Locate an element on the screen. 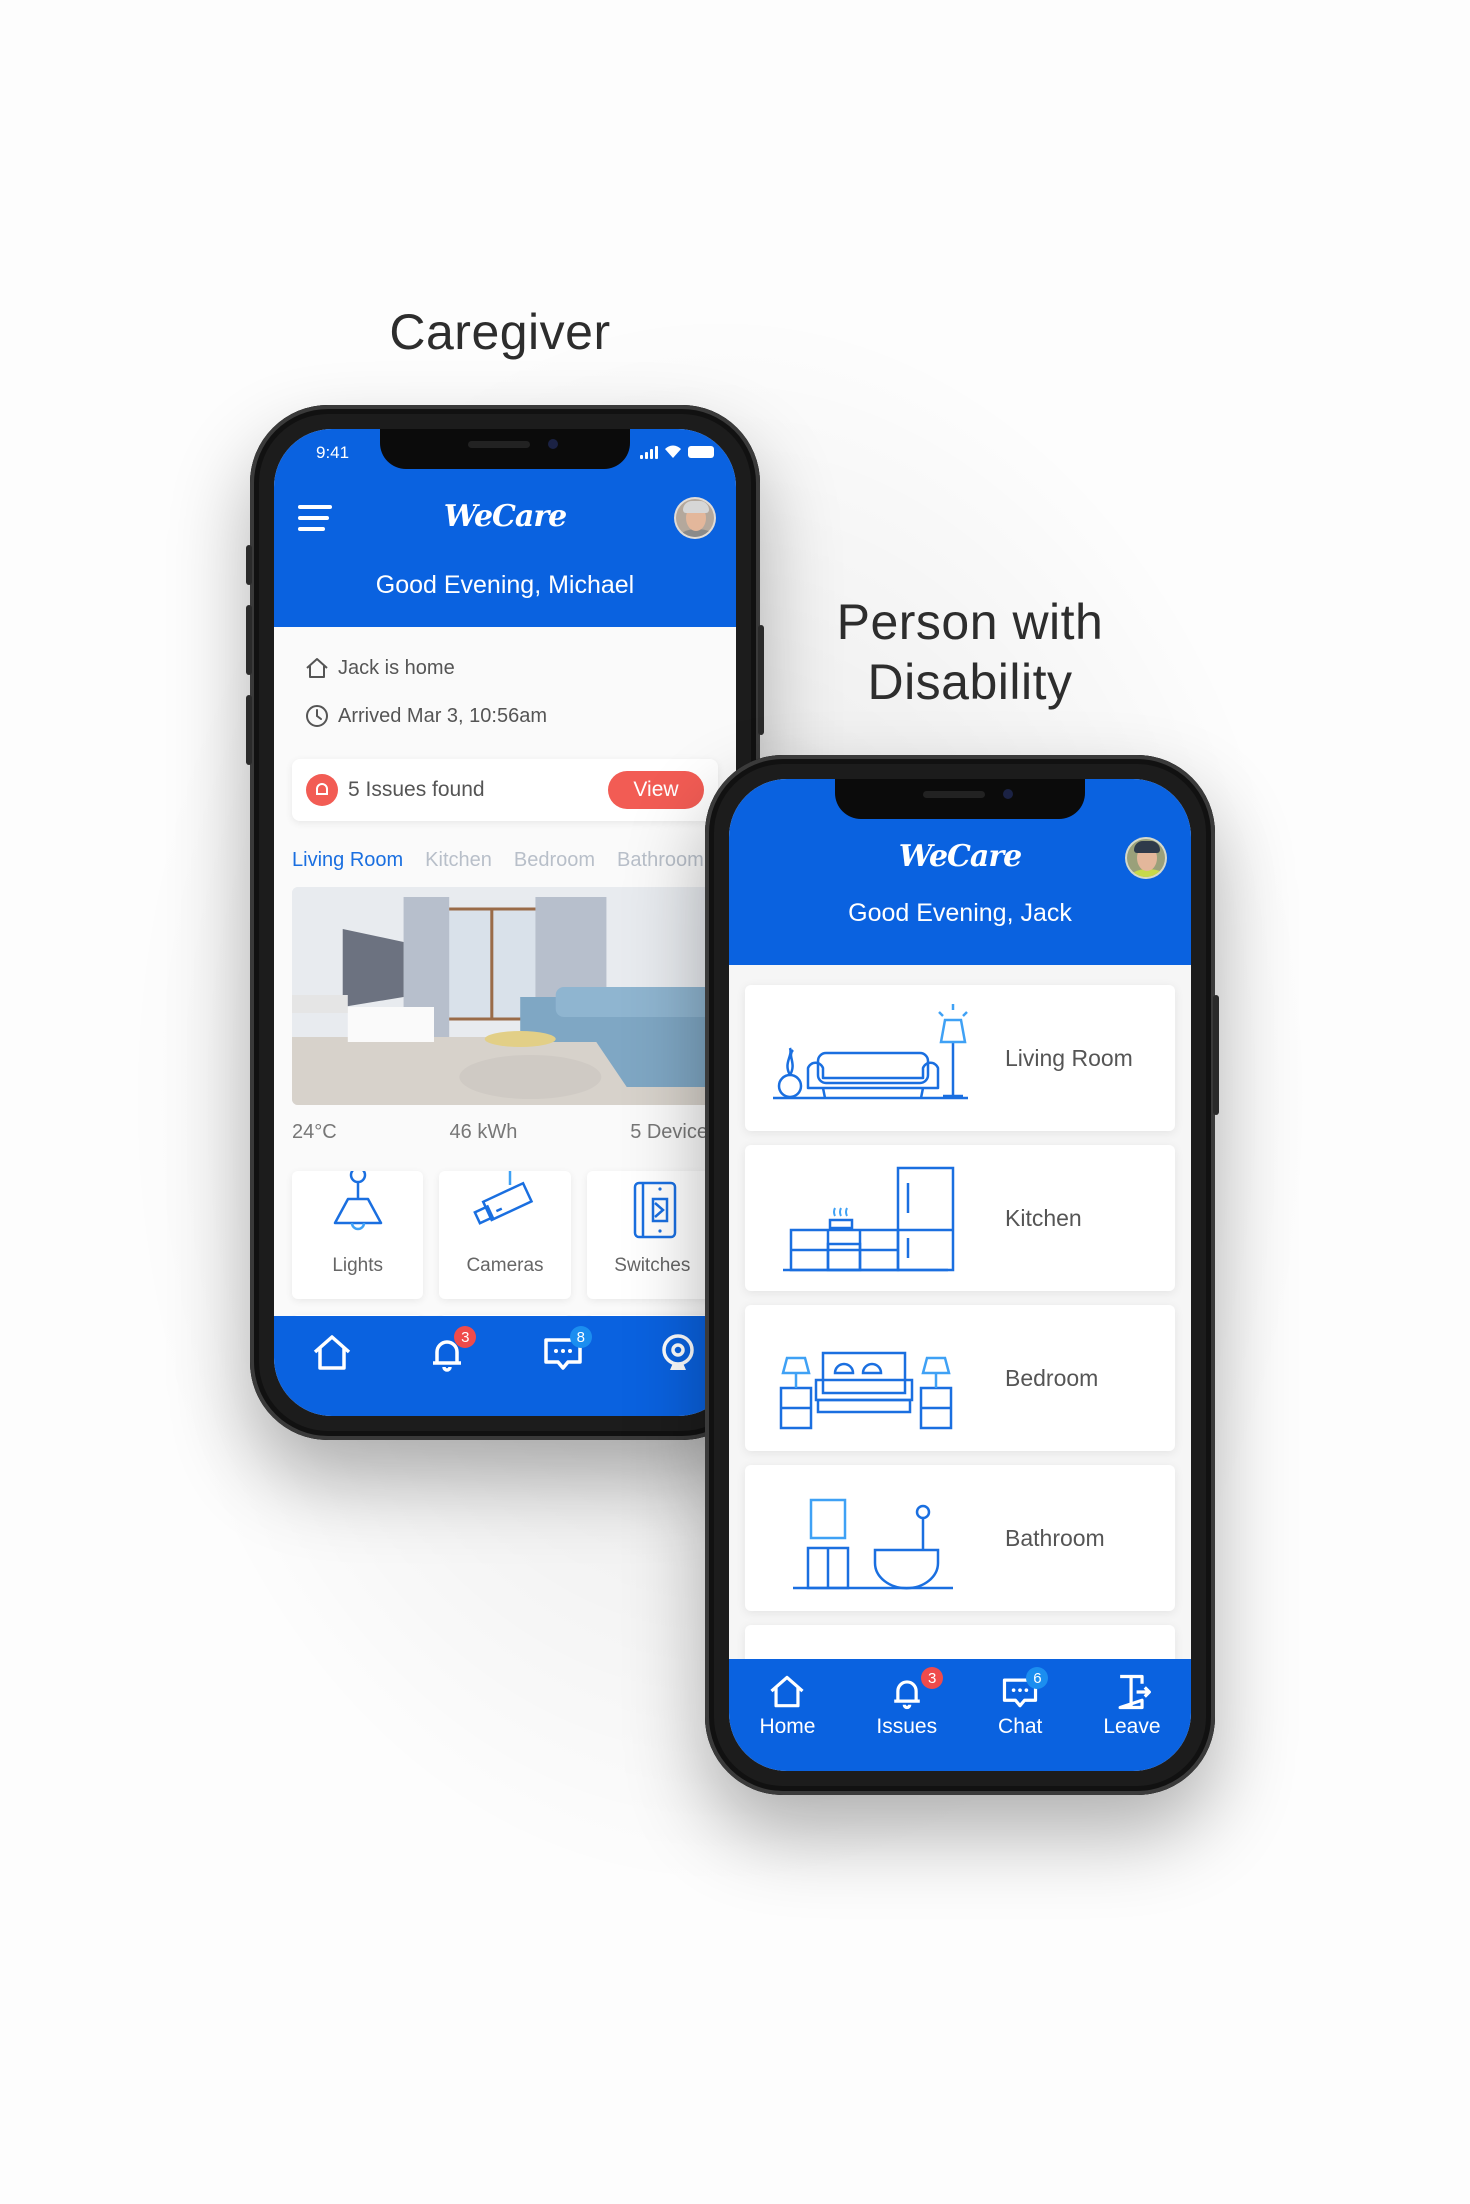  device-switches: Switches is located at coordinates (652, 1235).